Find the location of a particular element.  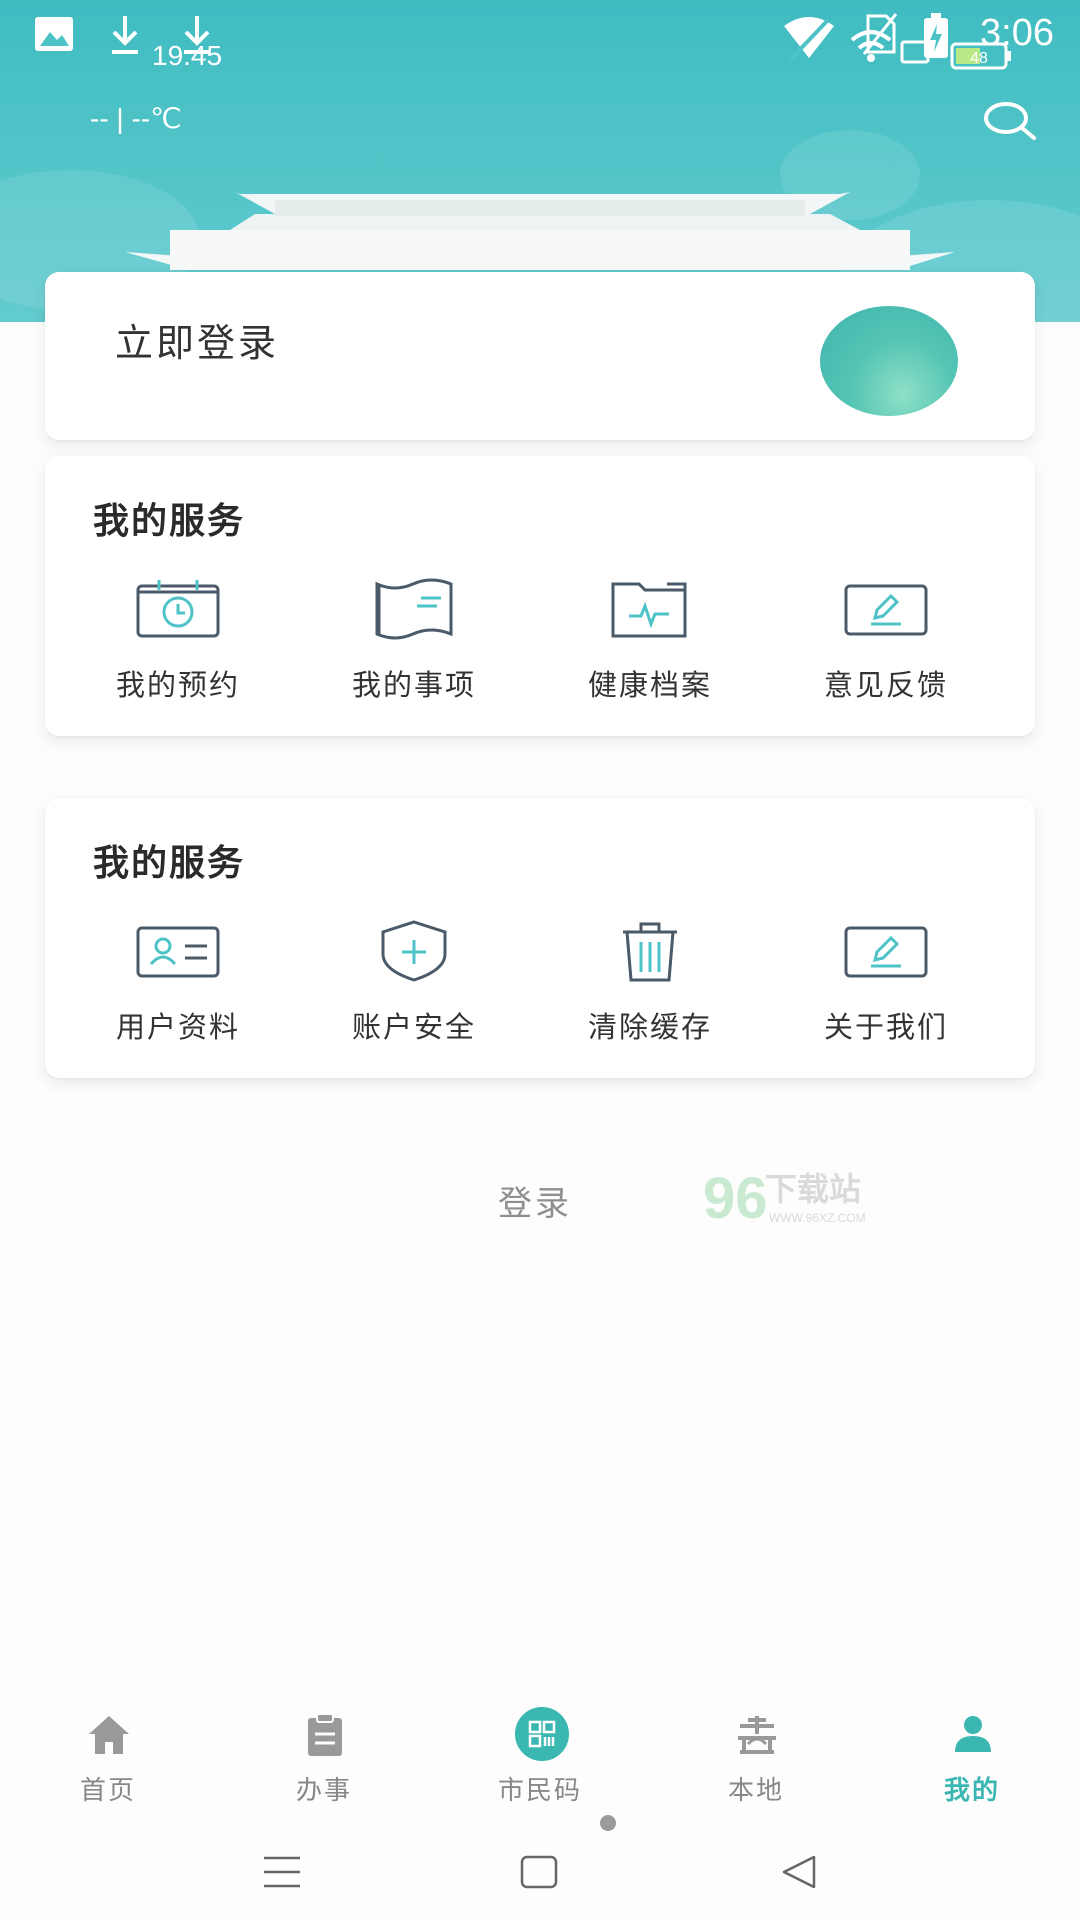

svg-text: WWW.96XZ.COM is located at coordinates (817, 1218).